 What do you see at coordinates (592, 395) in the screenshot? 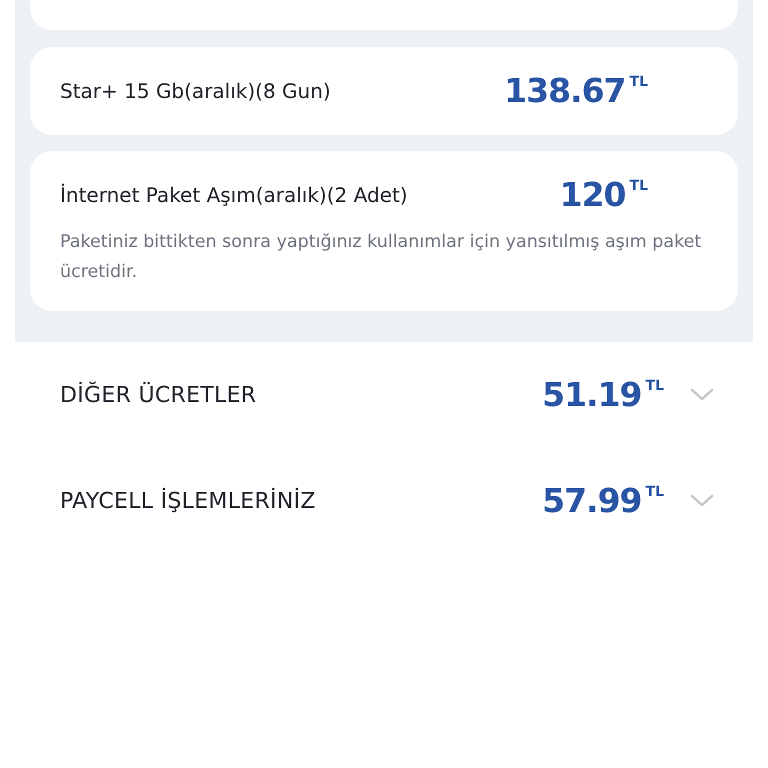
I see `amount: 51.19` at bounding box center [592, 395].